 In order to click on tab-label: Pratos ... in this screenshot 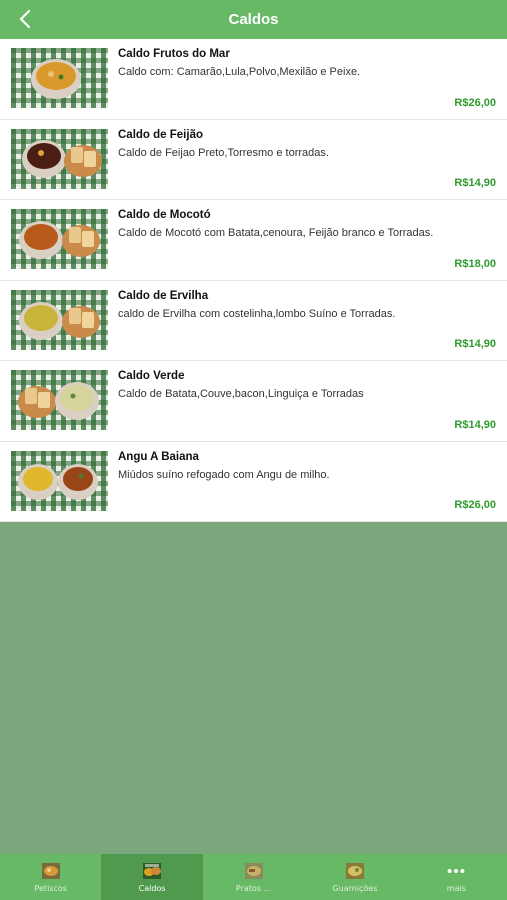, I will do `click(253, 888)`.